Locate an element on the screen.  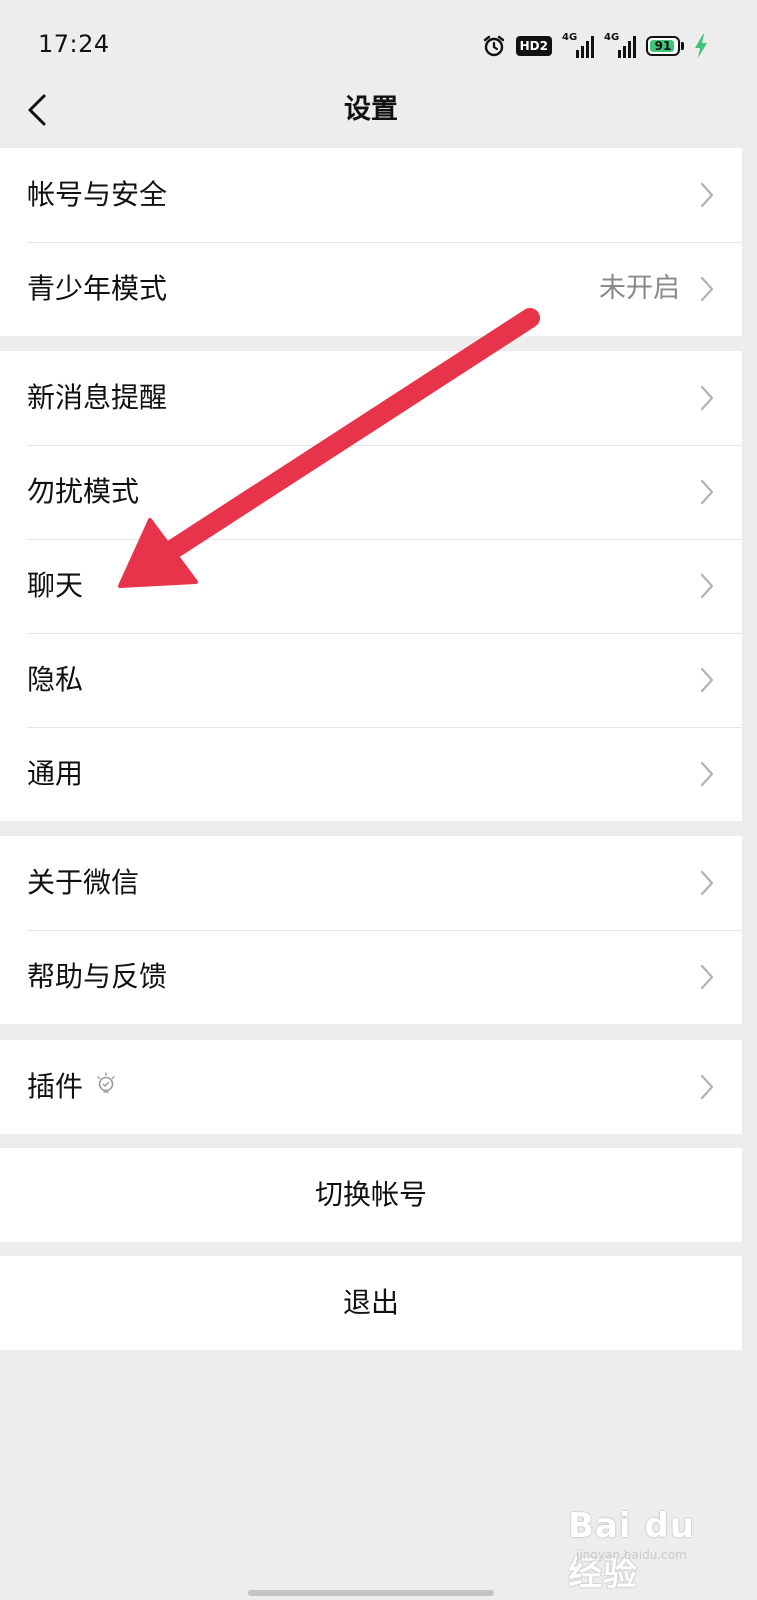
settings-item-teen-mode: 青少年模式 未开启 is located at coordinates (371, 289).